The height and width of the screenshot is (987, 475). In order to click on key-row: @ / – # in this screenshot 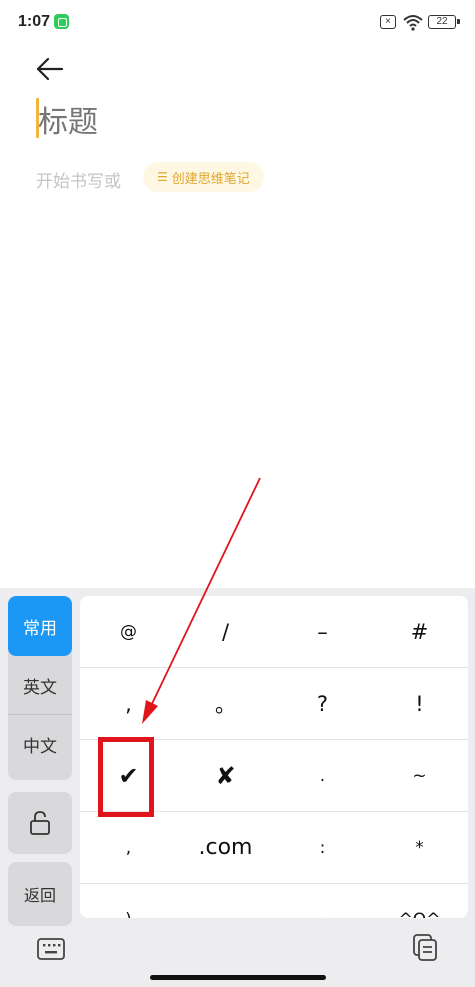, I will do `click(274, 632)`.